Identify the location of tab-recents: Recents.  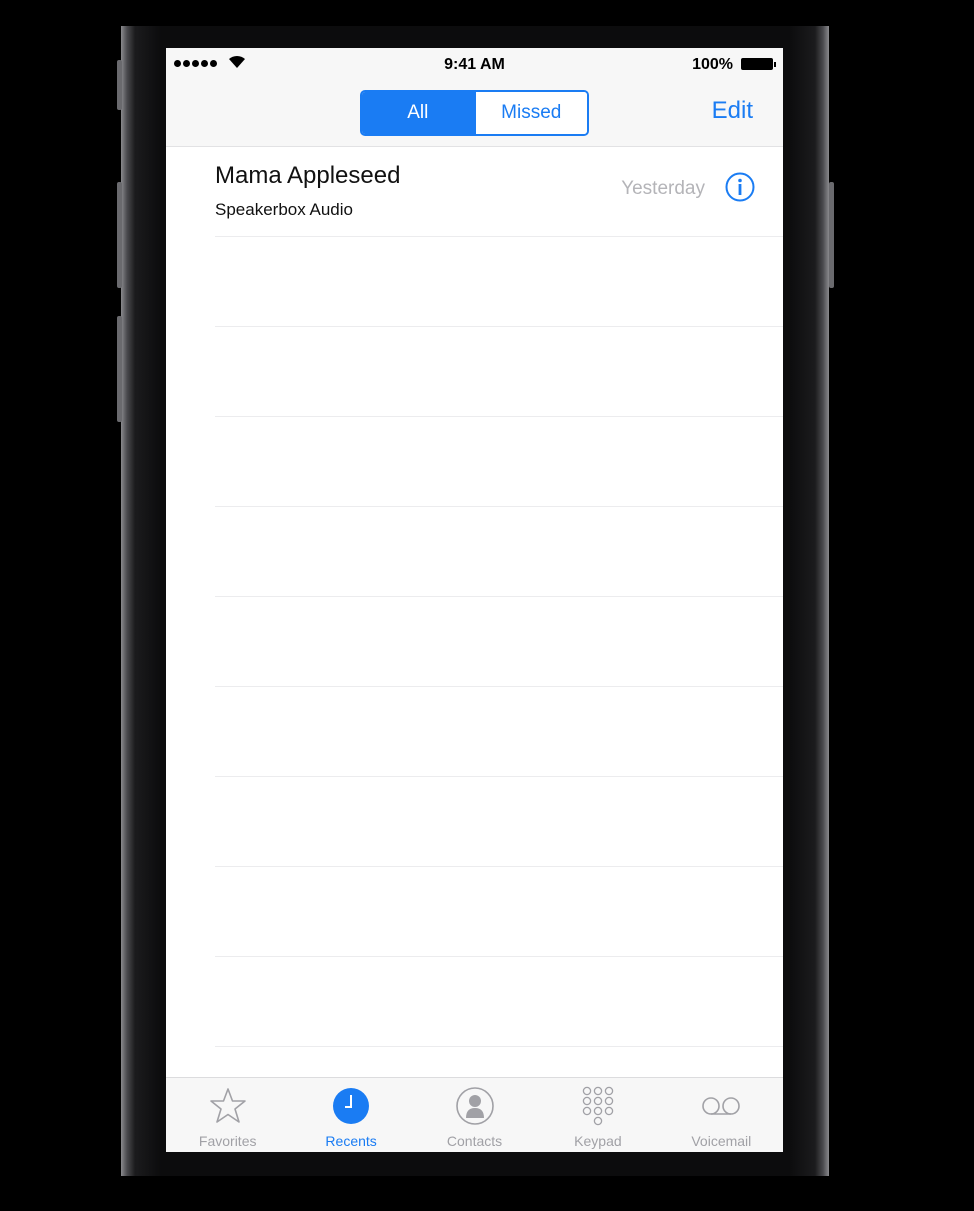
(350, 1115).